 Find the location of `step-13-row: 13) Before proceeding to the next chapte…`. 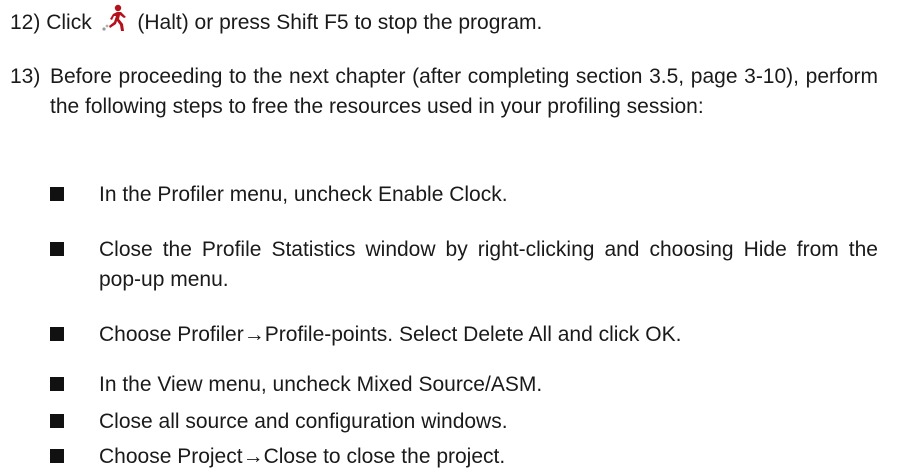

step-13-row: 13) Before proceeding to the next chapte… is located at coordinates (444, 92).